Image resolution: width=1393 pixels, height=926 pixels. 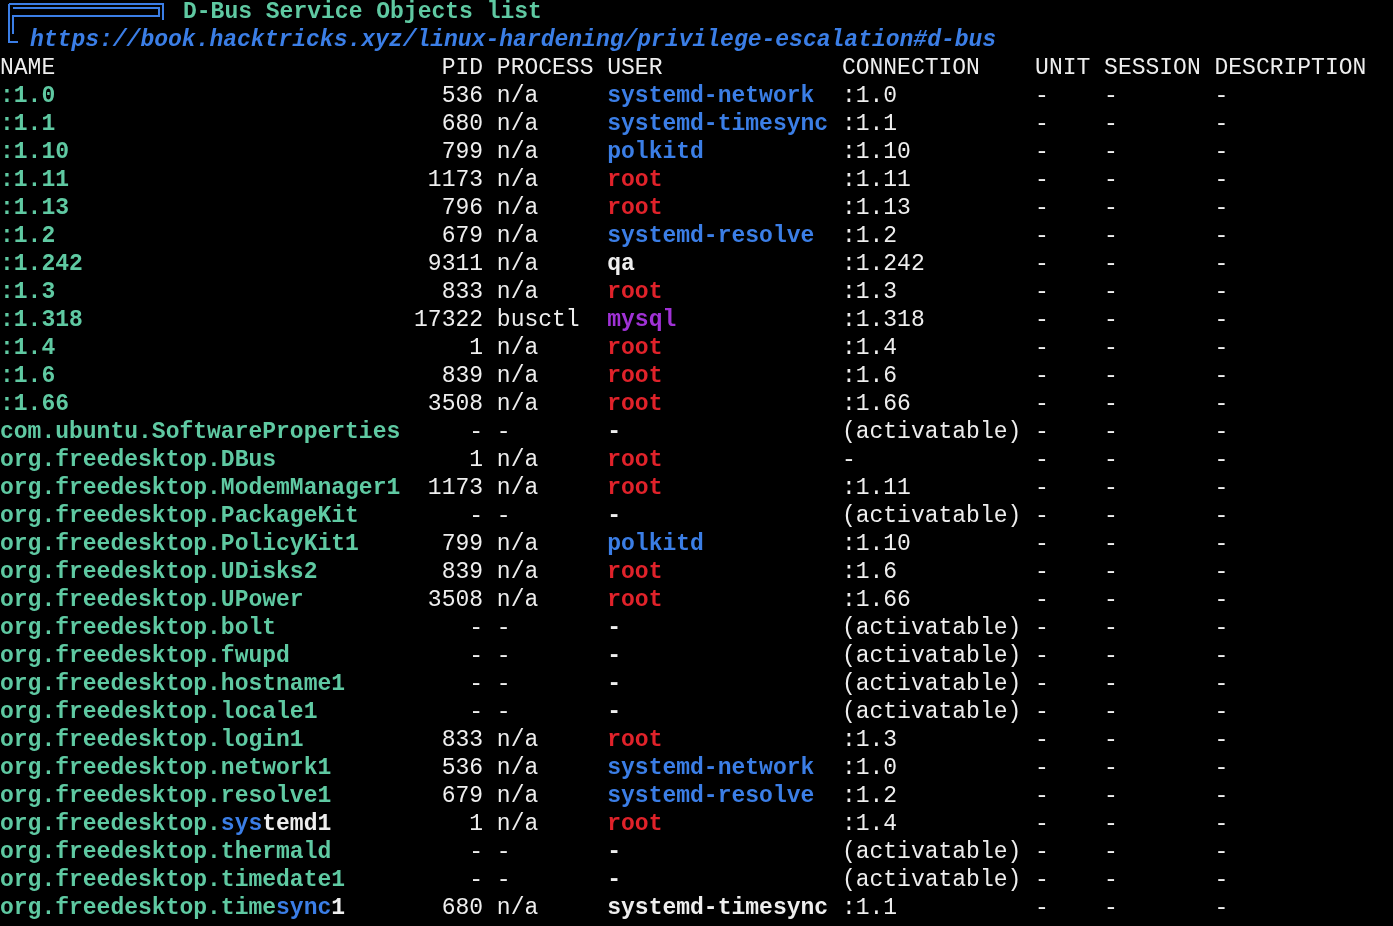 What do you see at coordinates (166, 824) in the screenshot?
I see `service-name: org.freedesktop.systemd1` at bounding box center [166, 824].